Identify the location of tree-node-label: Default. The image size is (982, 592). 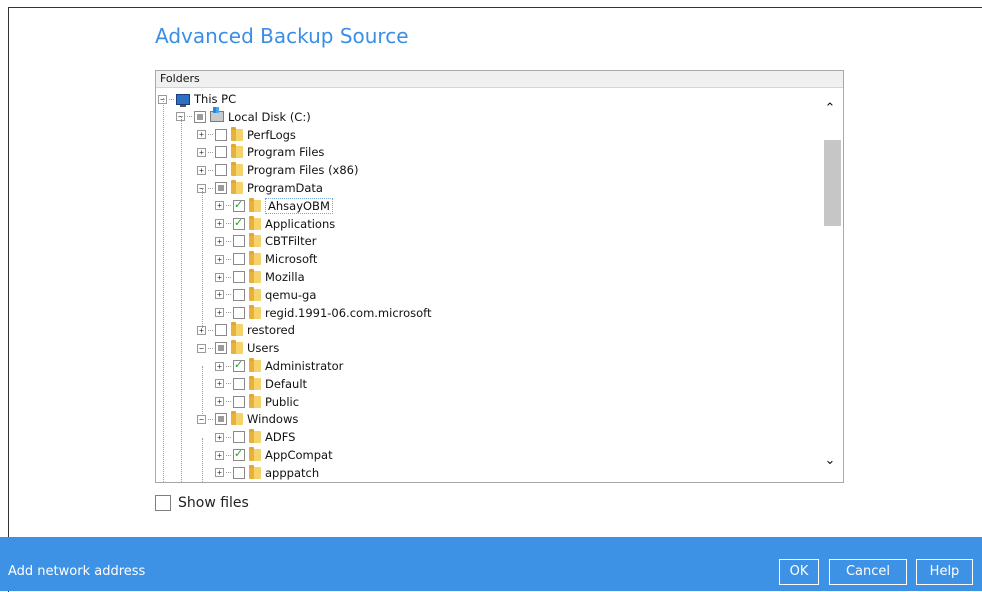
(286, 384).